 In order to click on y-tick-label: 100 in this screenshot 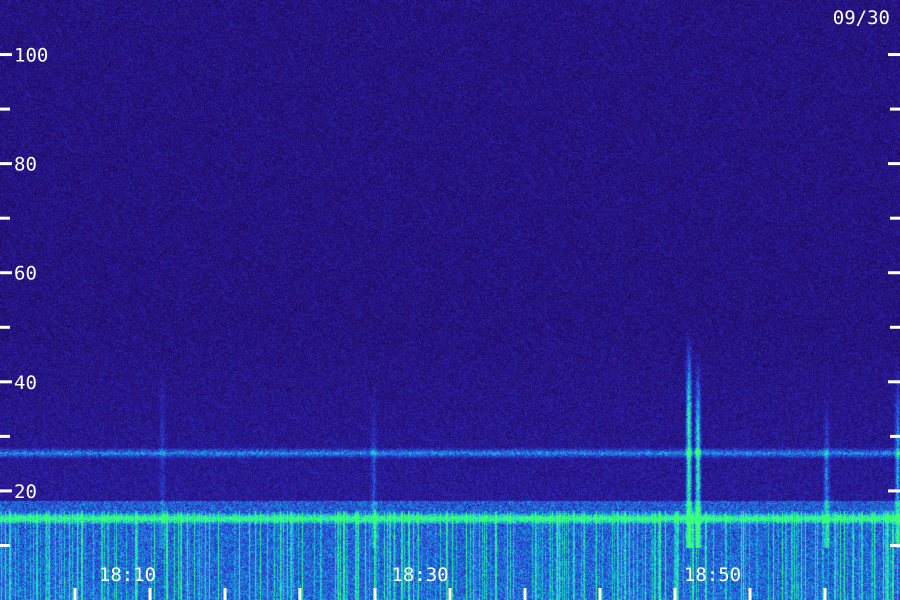, I will do `click(31, 56)`.